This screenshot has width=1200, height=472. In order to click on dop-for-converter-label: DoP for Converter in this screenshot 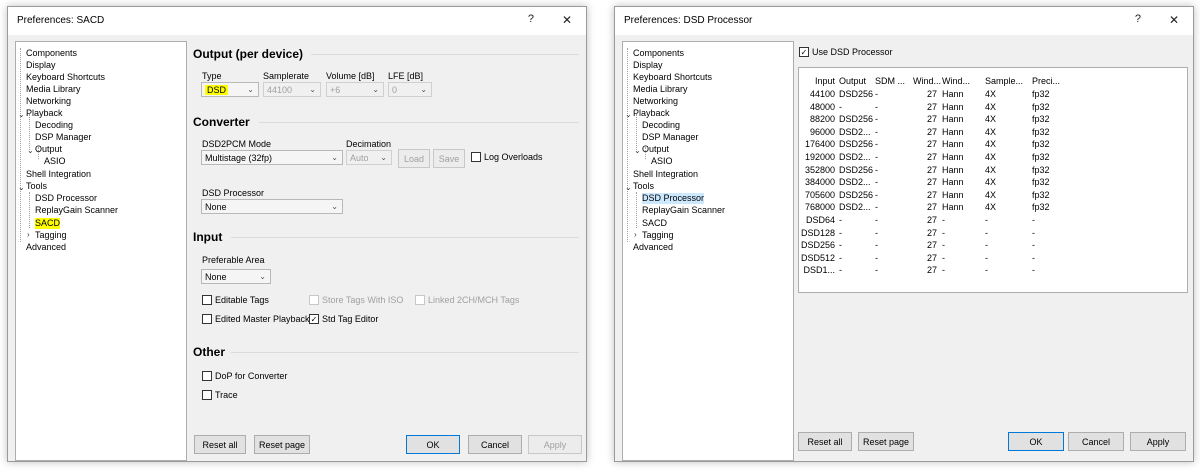, I will do `click(251, 376)`.